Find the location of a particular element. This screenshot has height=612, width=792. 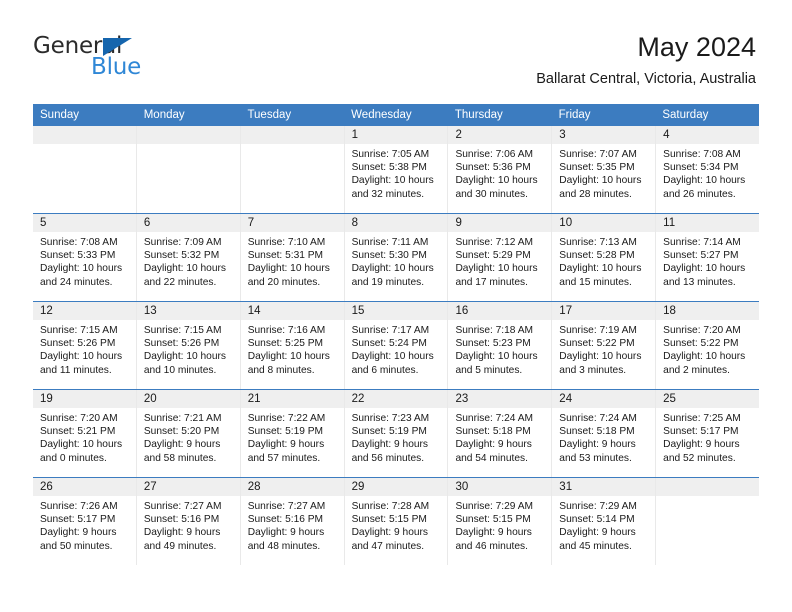

day-number: 4 is located at coordinates (708, 135).